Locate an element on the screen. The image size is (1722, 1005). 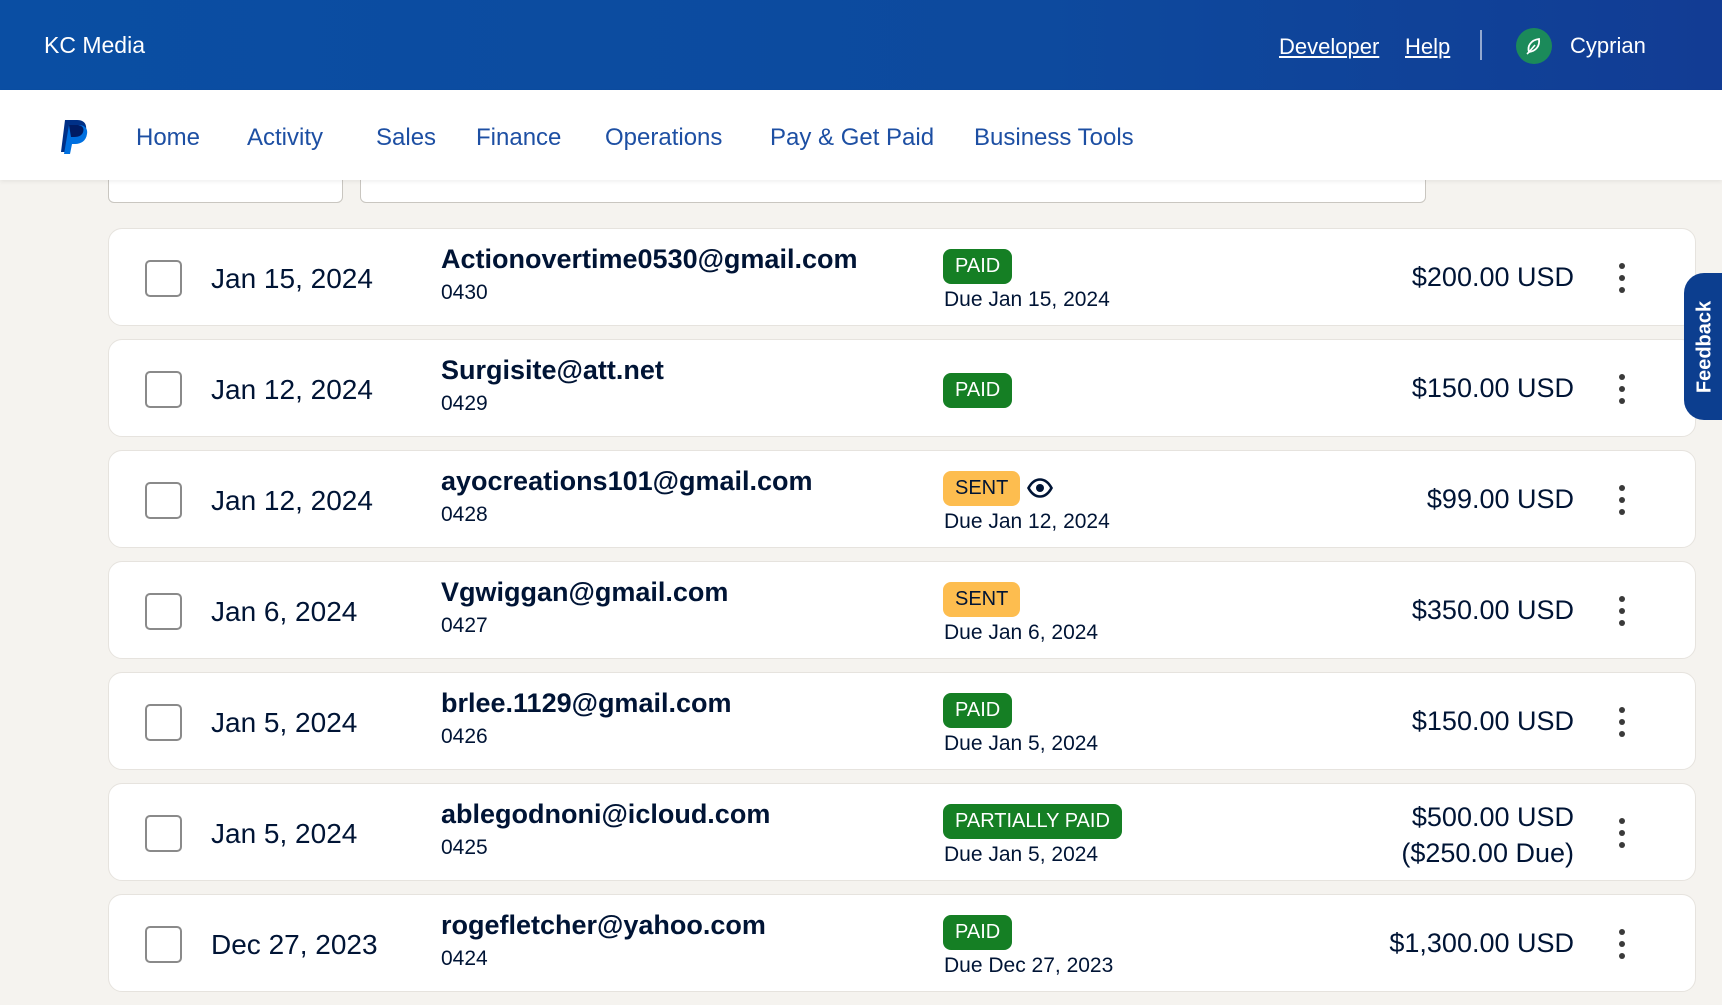
invoice-date: Jan 15, 2024 is located at coordinates (292, 278).